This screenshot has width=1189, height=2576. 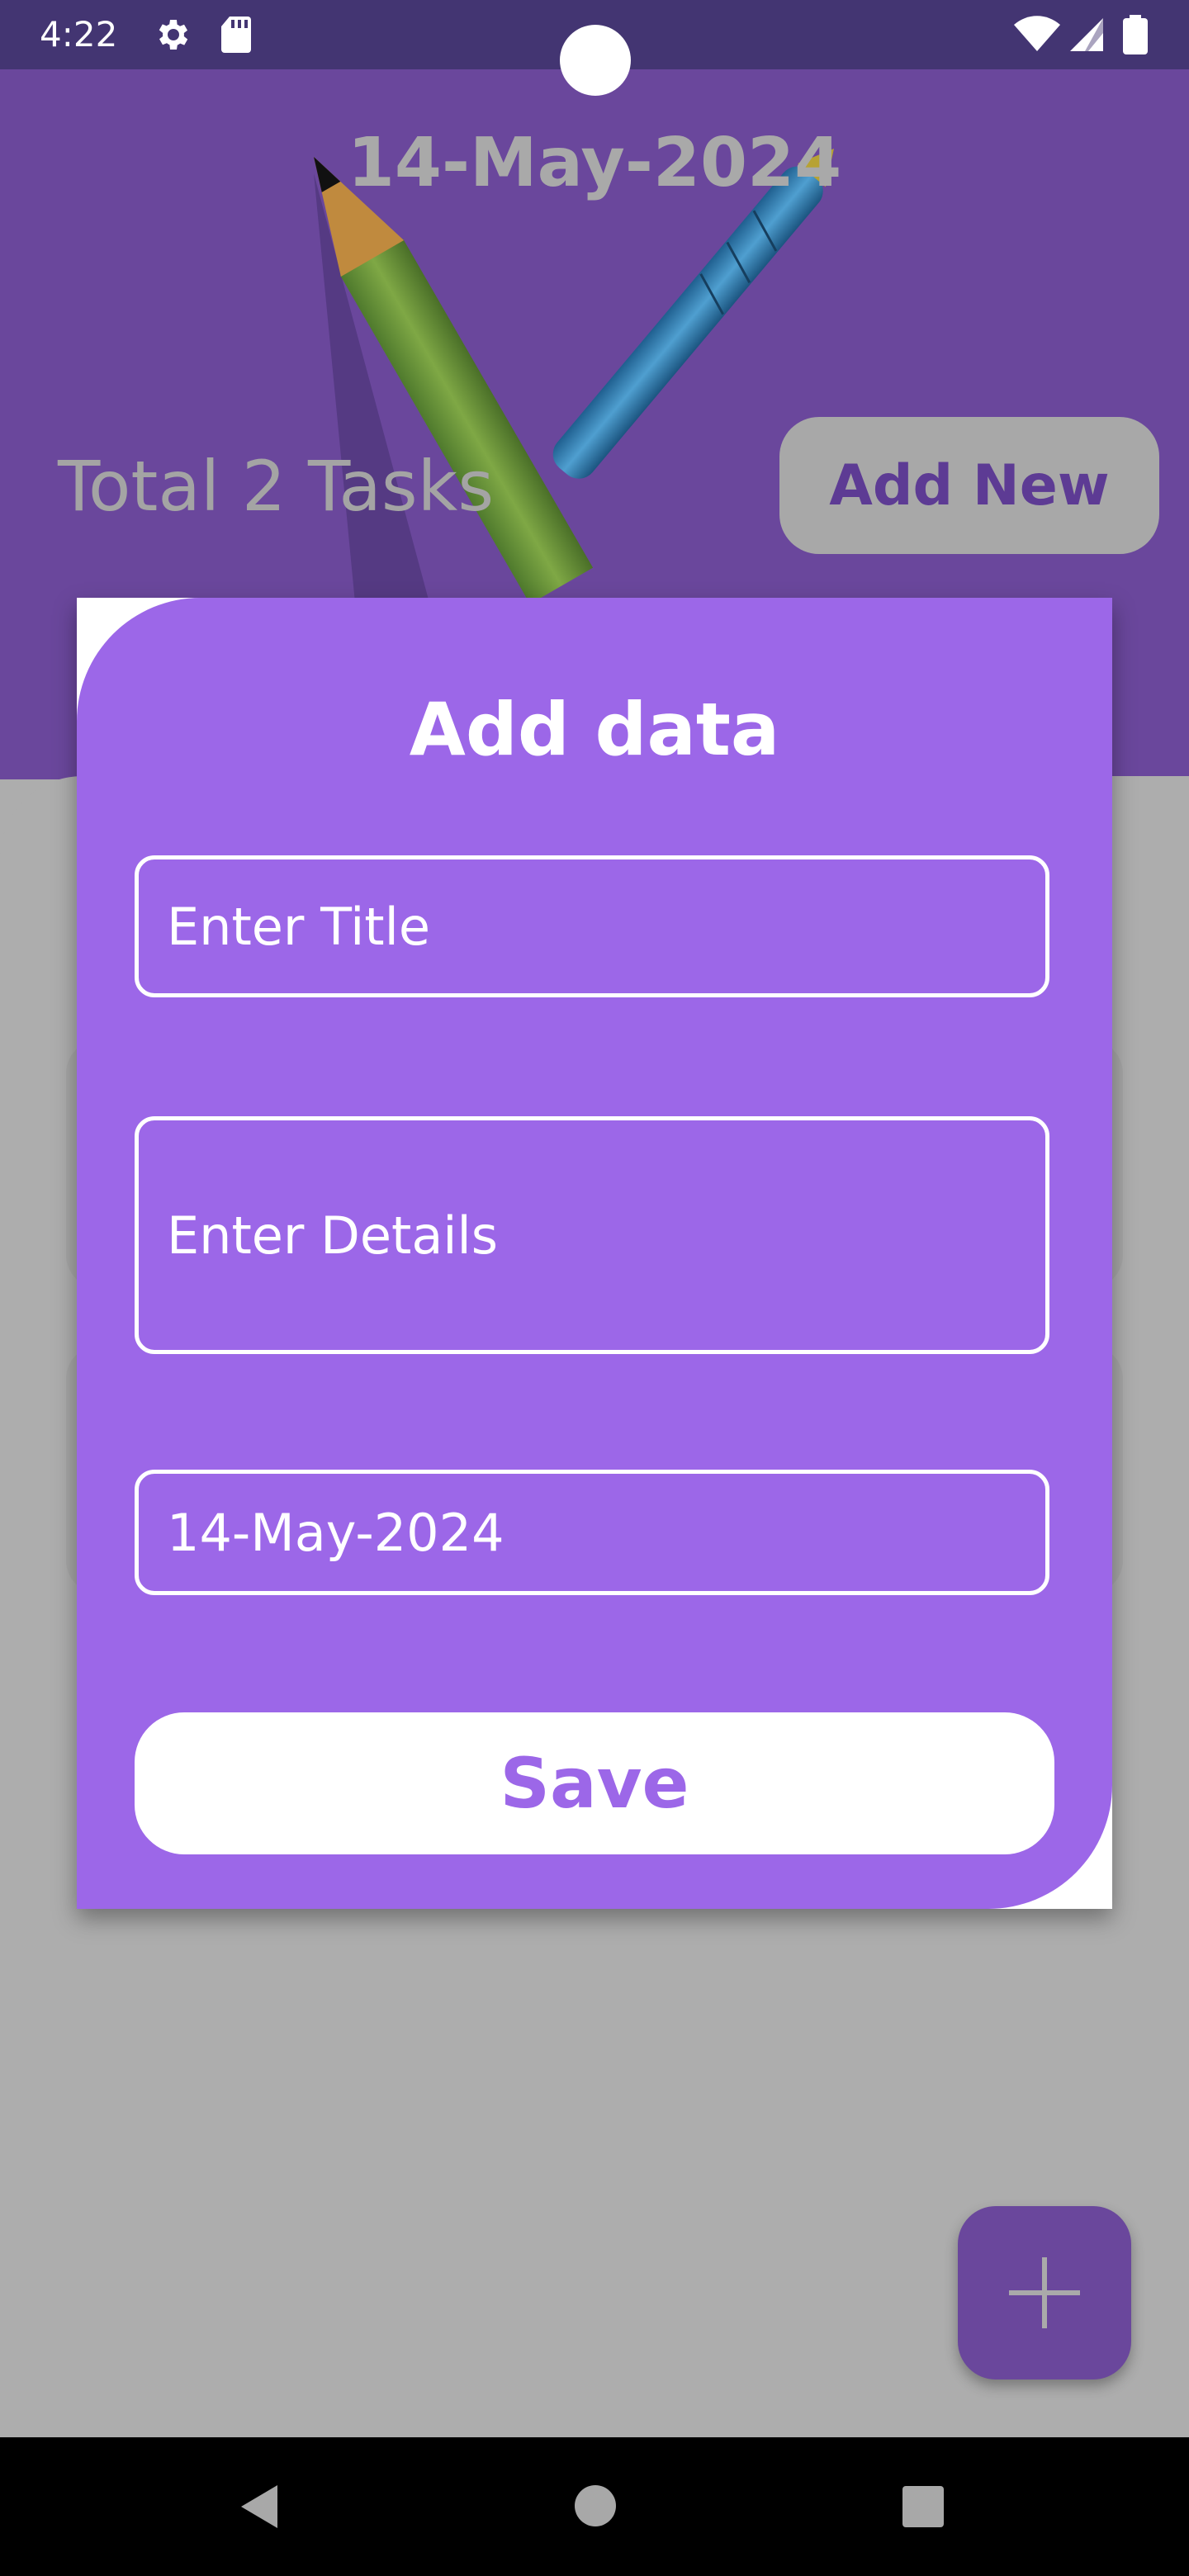 What do you see at coordinates (173, 35) in the screenshot?
I see `gear-icon` at bounding box center [173, 35].